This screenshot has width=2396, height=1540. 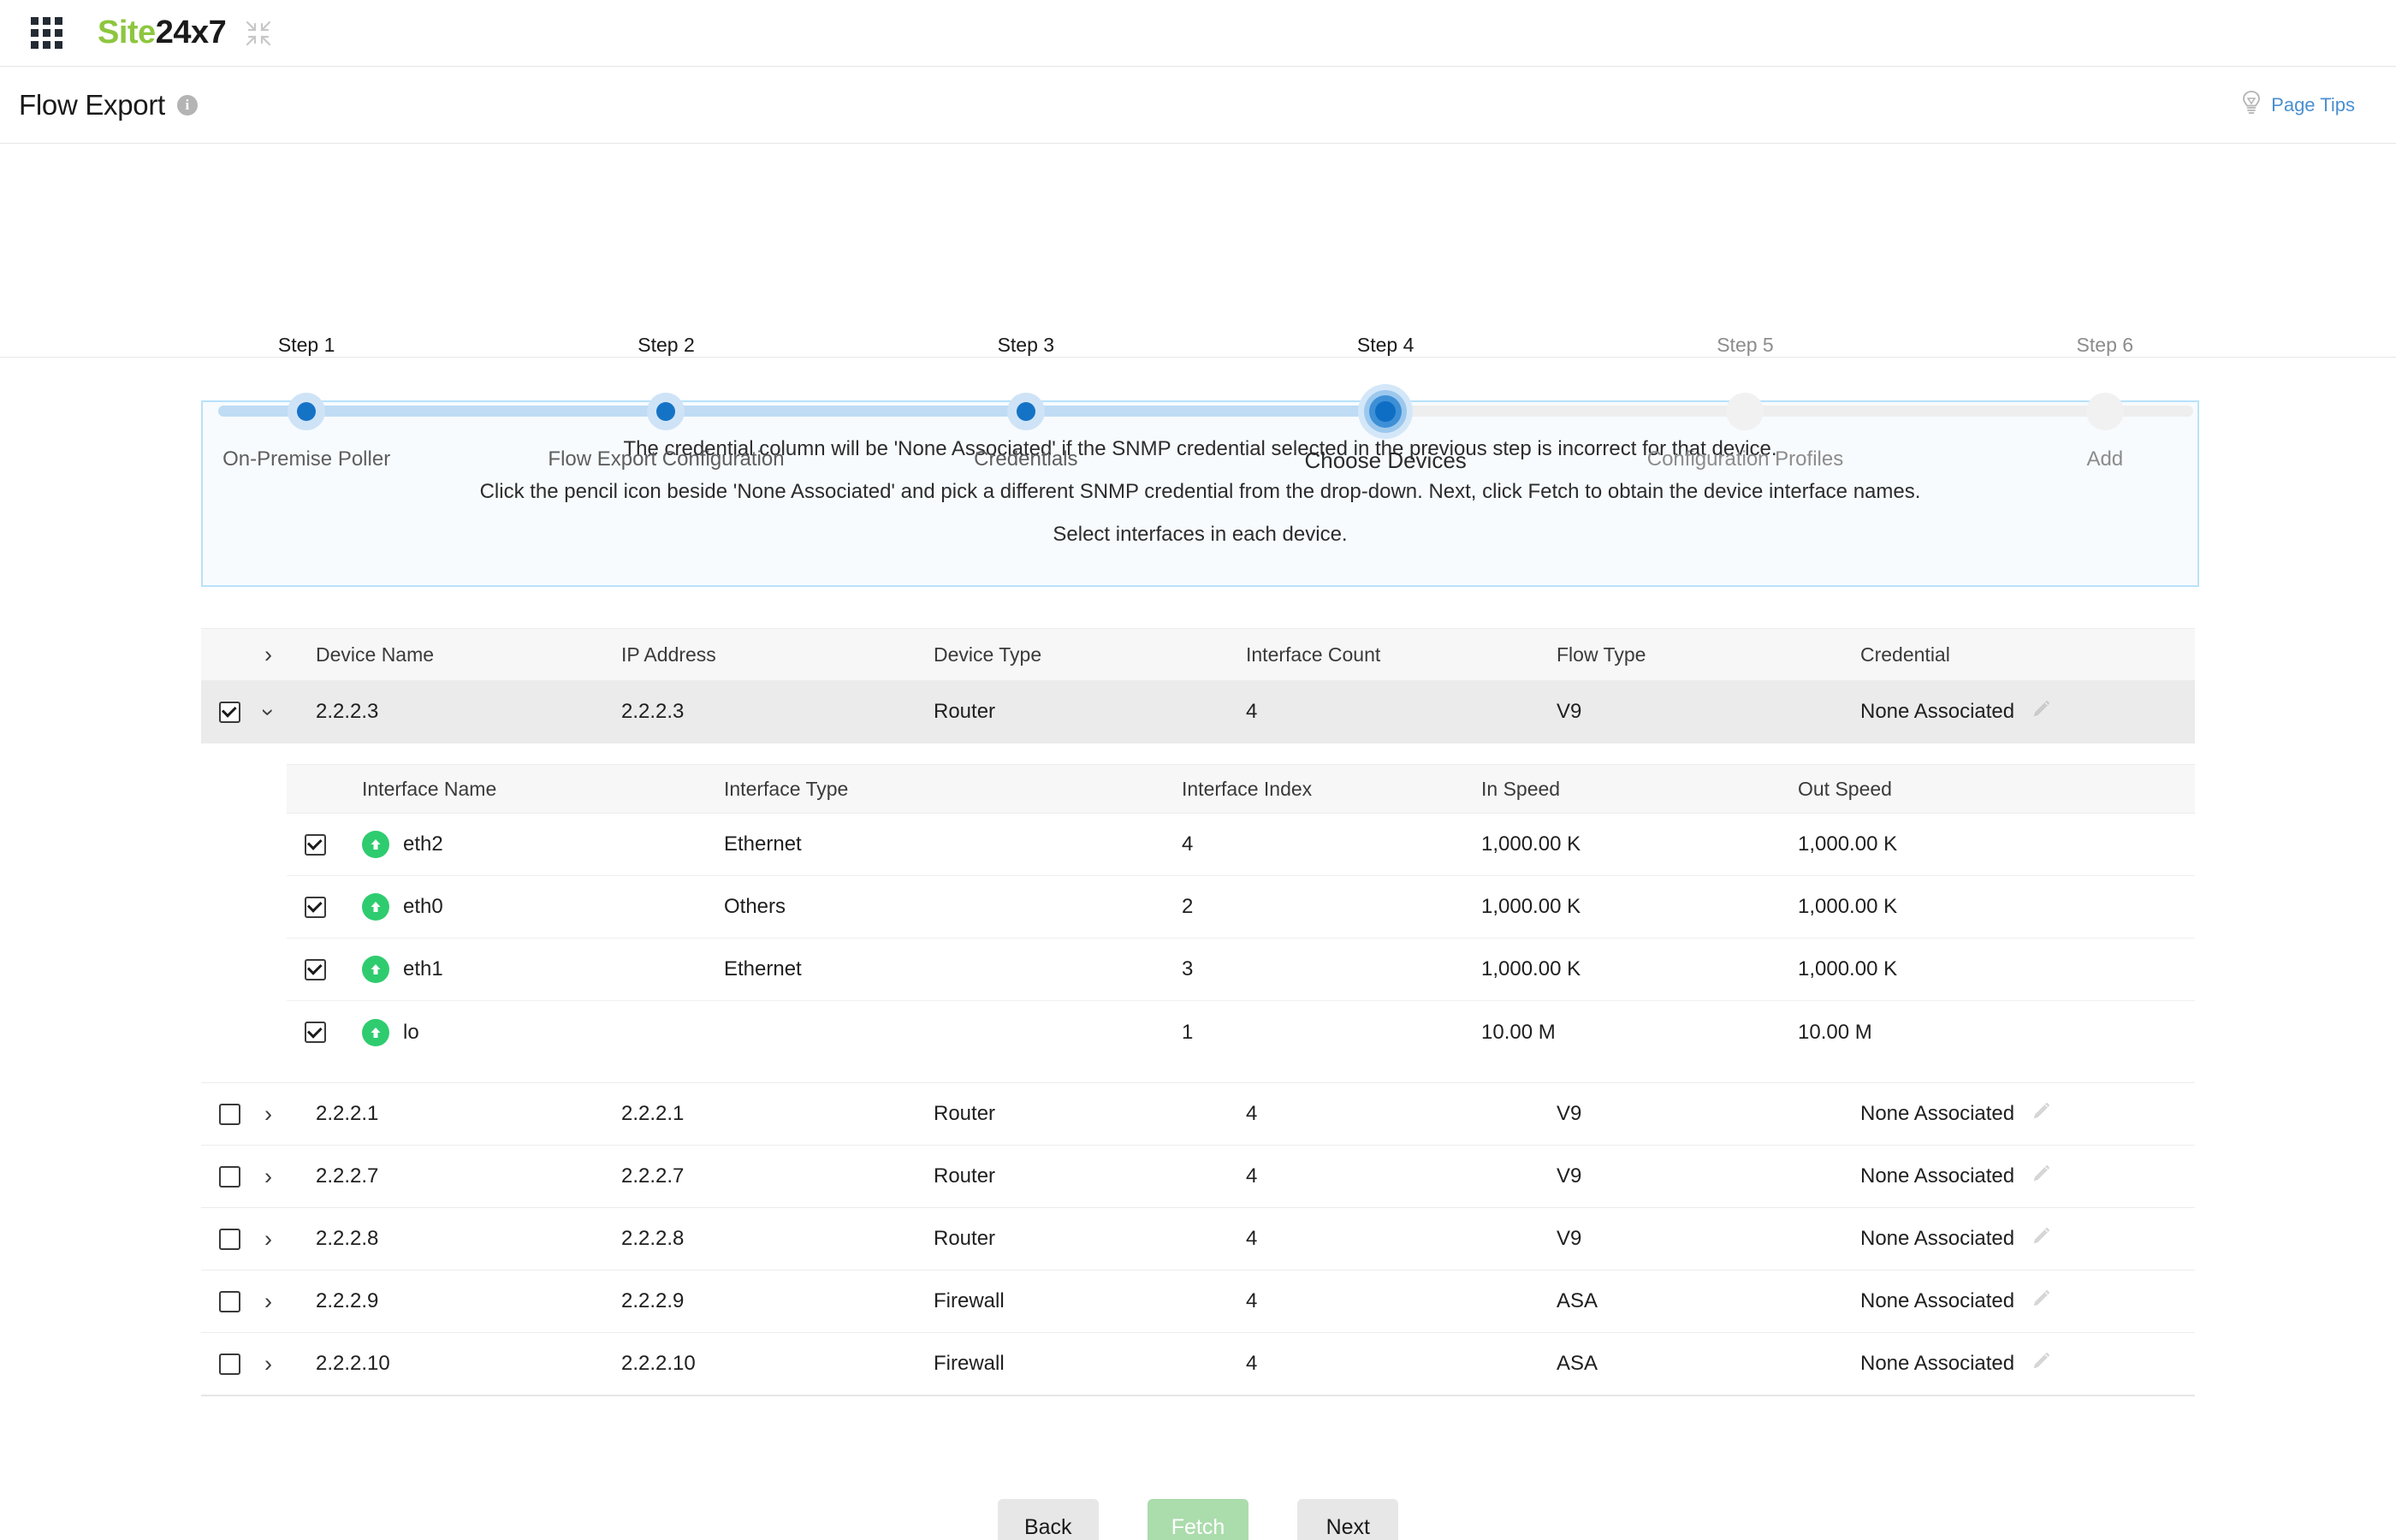 I want to click on stepper-step-5: Step 5 Configuration Profiles, so click(x=1745, y=307).